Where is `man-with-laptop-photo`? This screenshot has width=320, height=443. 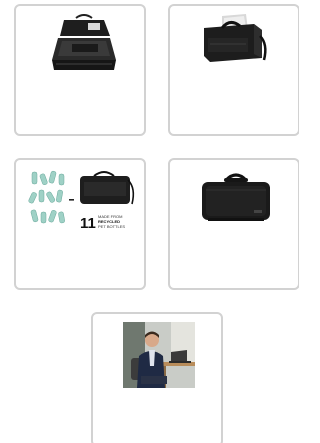
man-with-laptop-photo is located at coordinates (159, 355).